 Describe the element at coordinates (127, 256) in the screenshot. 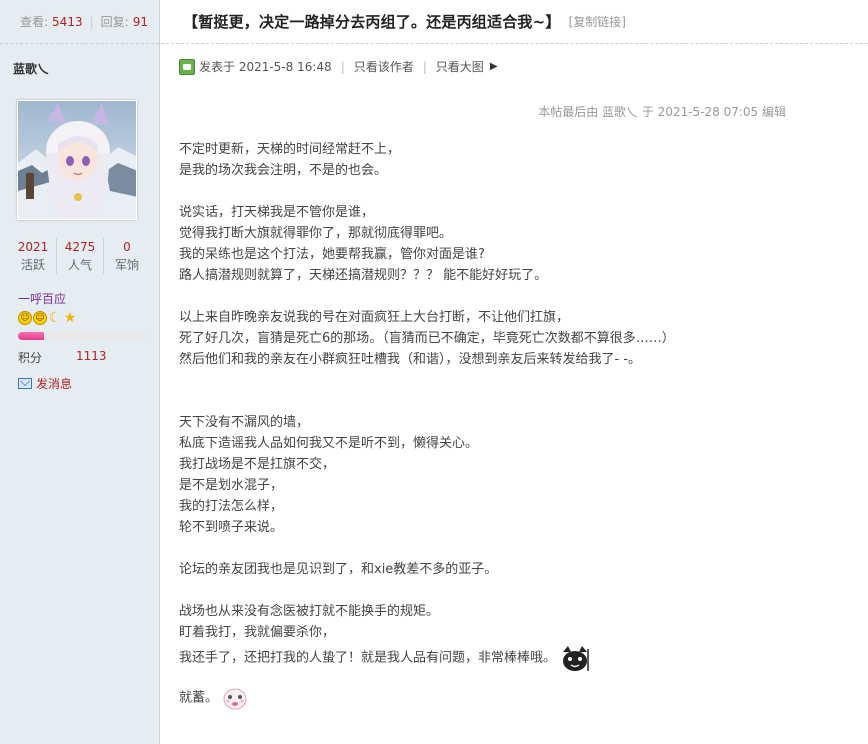

I see `stat-pay: 0 军饷` at that location.